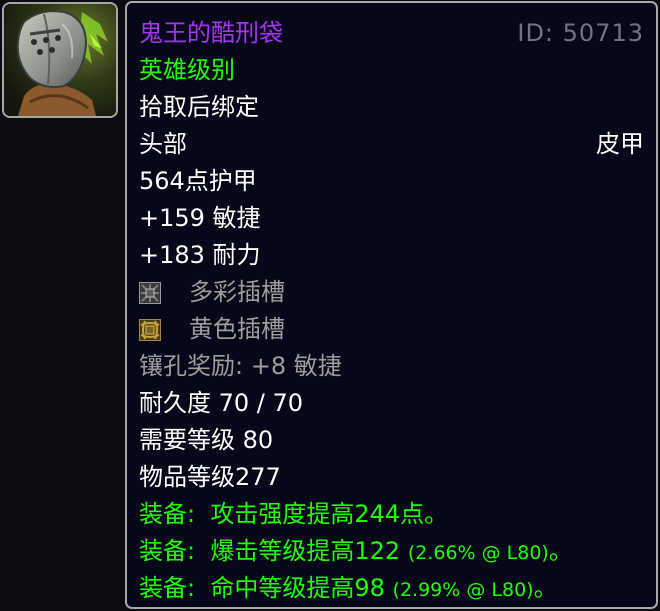 The image size is (660, 611). I want to click on item-icon-frame, so click(60, 60).